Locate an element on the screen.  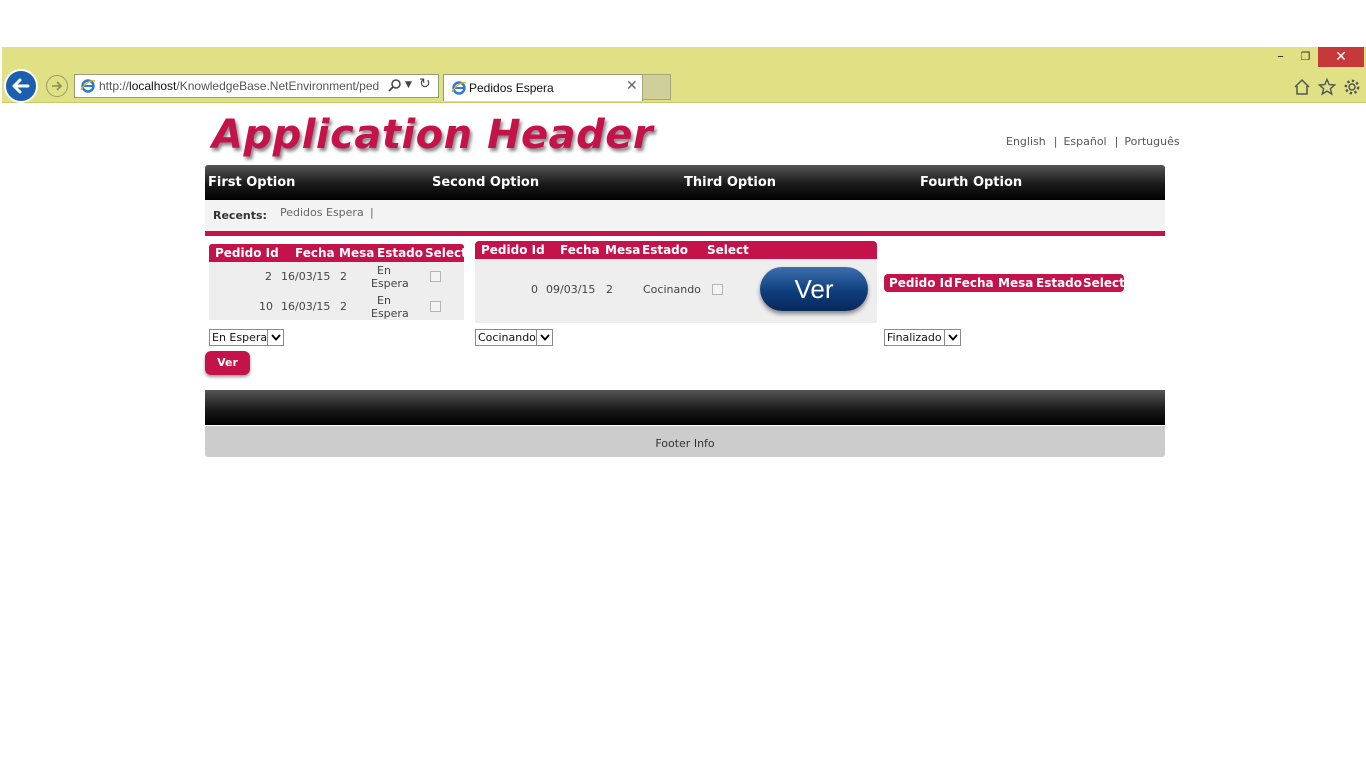
page-title: Application Header is located at coordinates (433, 135).